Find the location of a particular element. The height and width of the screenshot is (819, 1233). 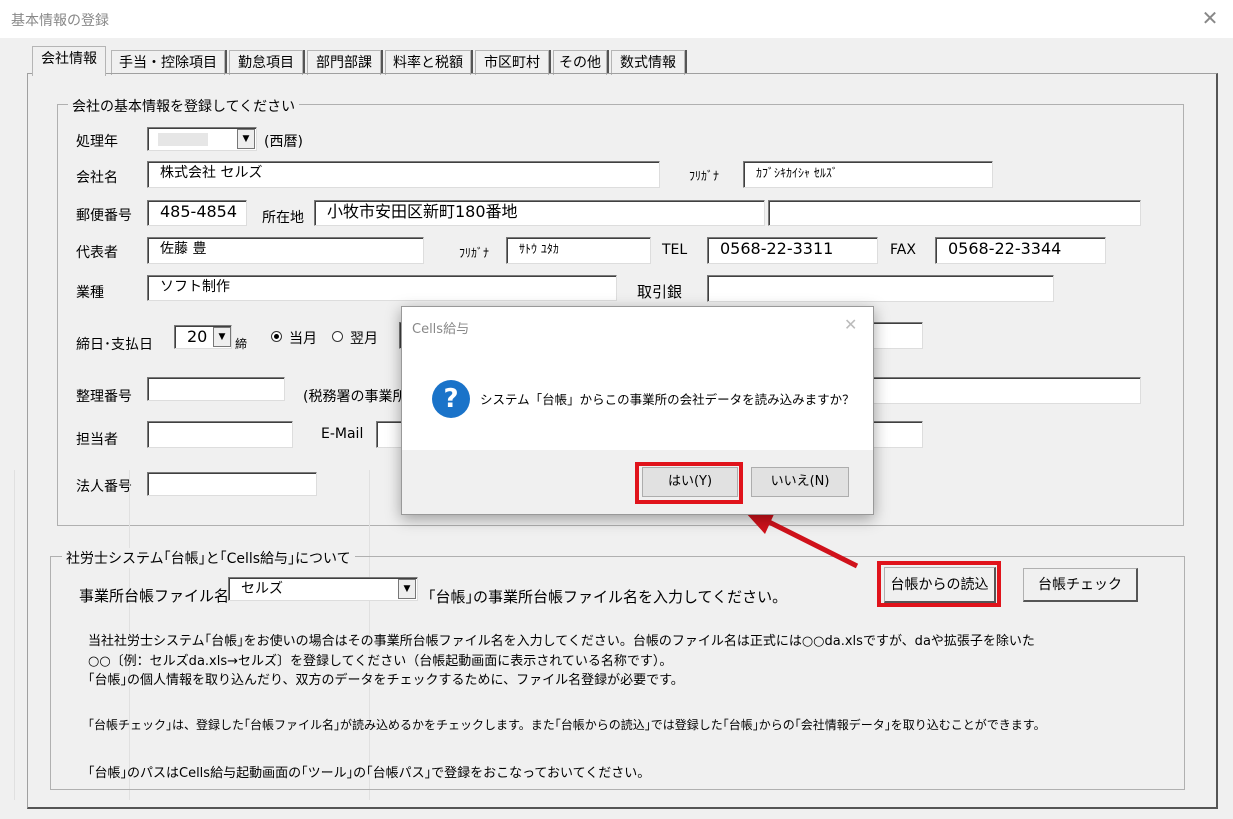

question-icon: ? is located at coordinates (451, 399).